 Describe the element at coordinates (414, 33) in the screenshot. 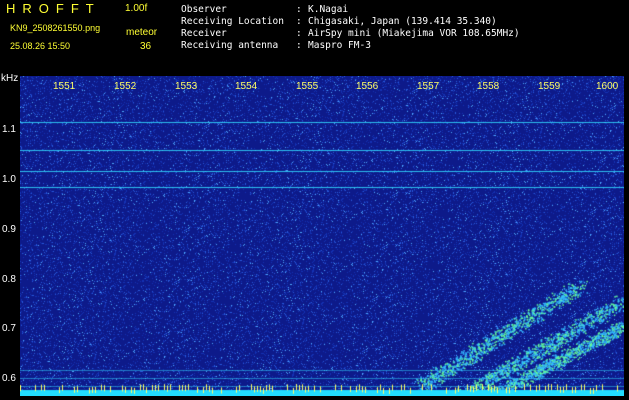

I see `info-value: AirSpy mini (Miakejima VOR 108.65MHz)` at that location.